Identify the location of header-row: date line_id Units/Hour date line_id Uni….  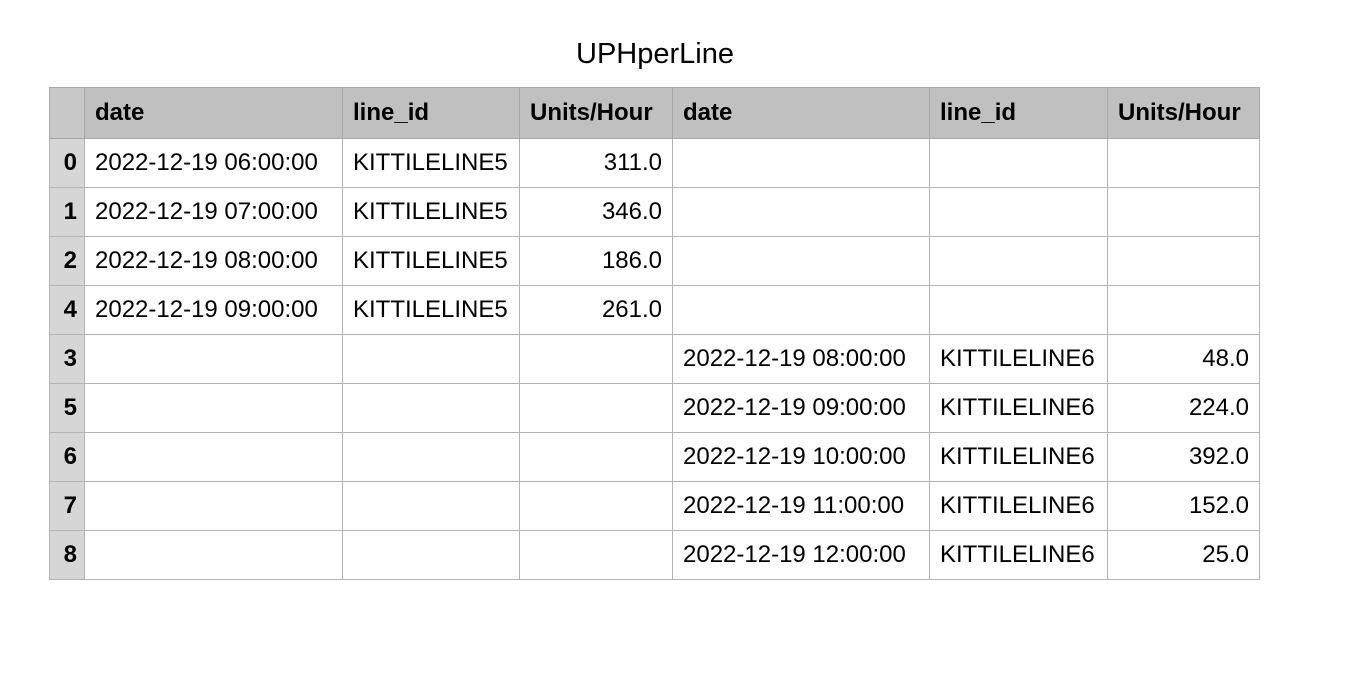
(654, 113).